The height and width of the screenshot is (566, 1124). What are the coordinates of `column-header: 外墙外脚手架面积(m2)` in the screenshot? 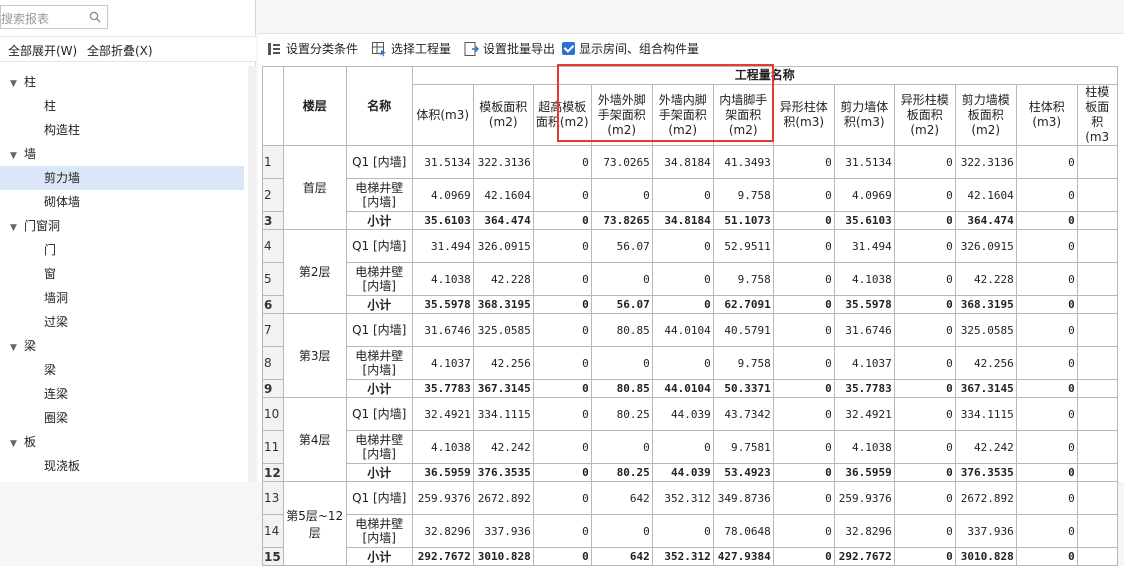 It's located at (621, 115).